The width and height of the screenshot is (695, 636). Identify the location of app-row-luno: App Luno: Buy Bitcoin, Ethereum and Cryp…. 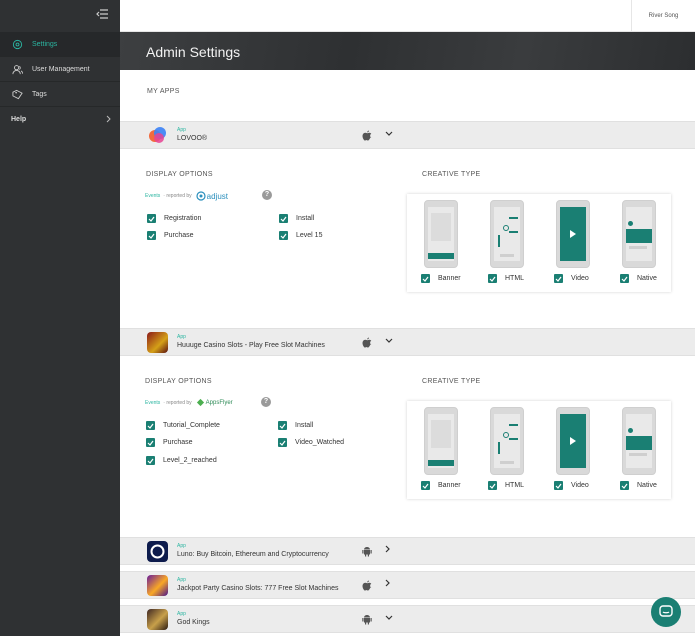
(407, 551).